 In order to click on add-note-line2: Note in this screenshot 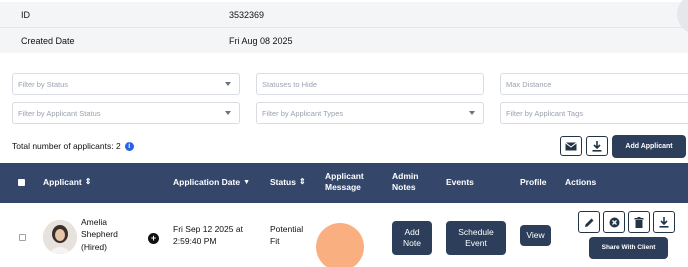, I will do `click(412, 243)`.